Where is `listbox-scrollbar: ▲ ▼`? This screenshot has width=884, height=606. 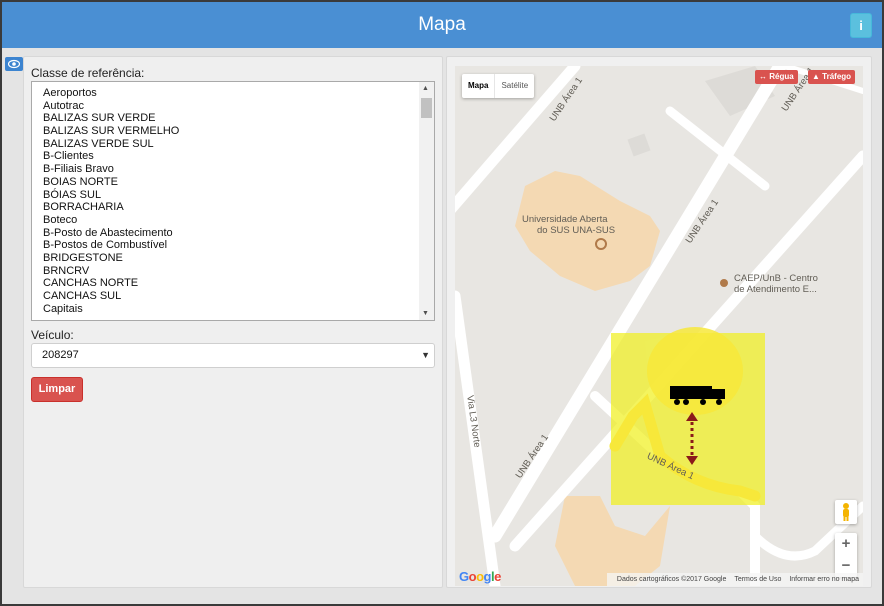 listbox-scrollbar: ▲ ▼ is located at coordinates (426, 201).